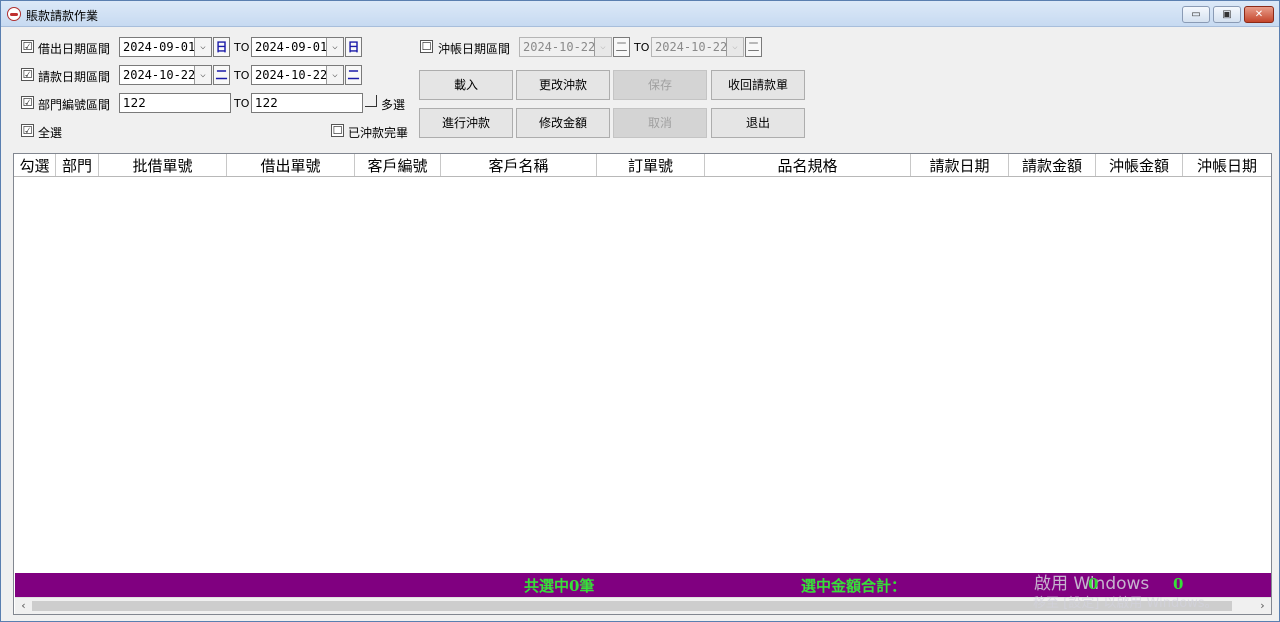  I want to click on offset-date-to-value: 2024-10-22, so click(691, 47).